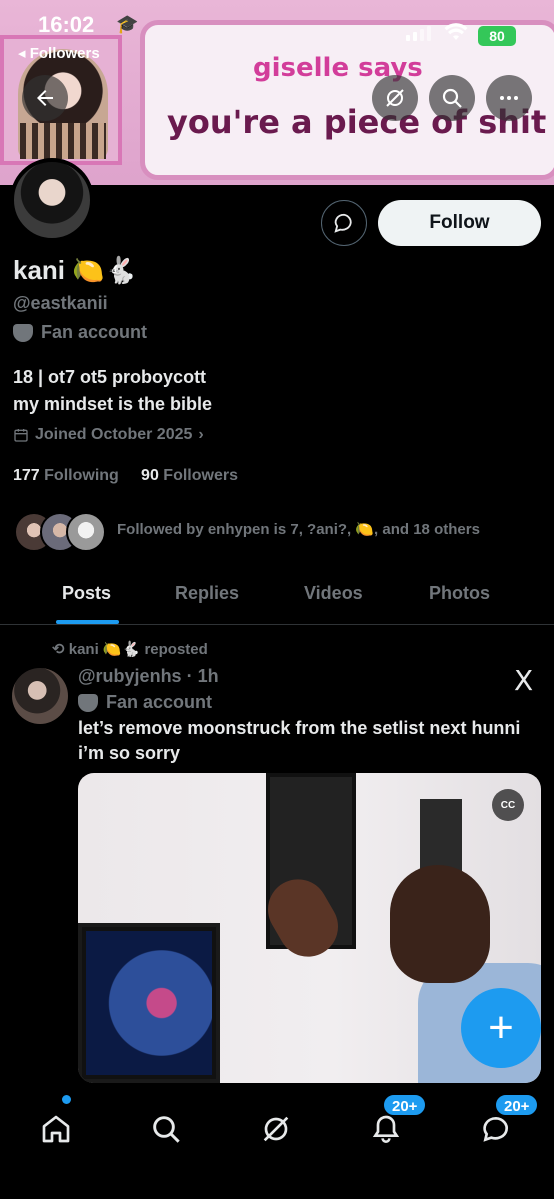 The image size is (554, 1199). I want to click on plus-icon: +, so click(501, 1027).